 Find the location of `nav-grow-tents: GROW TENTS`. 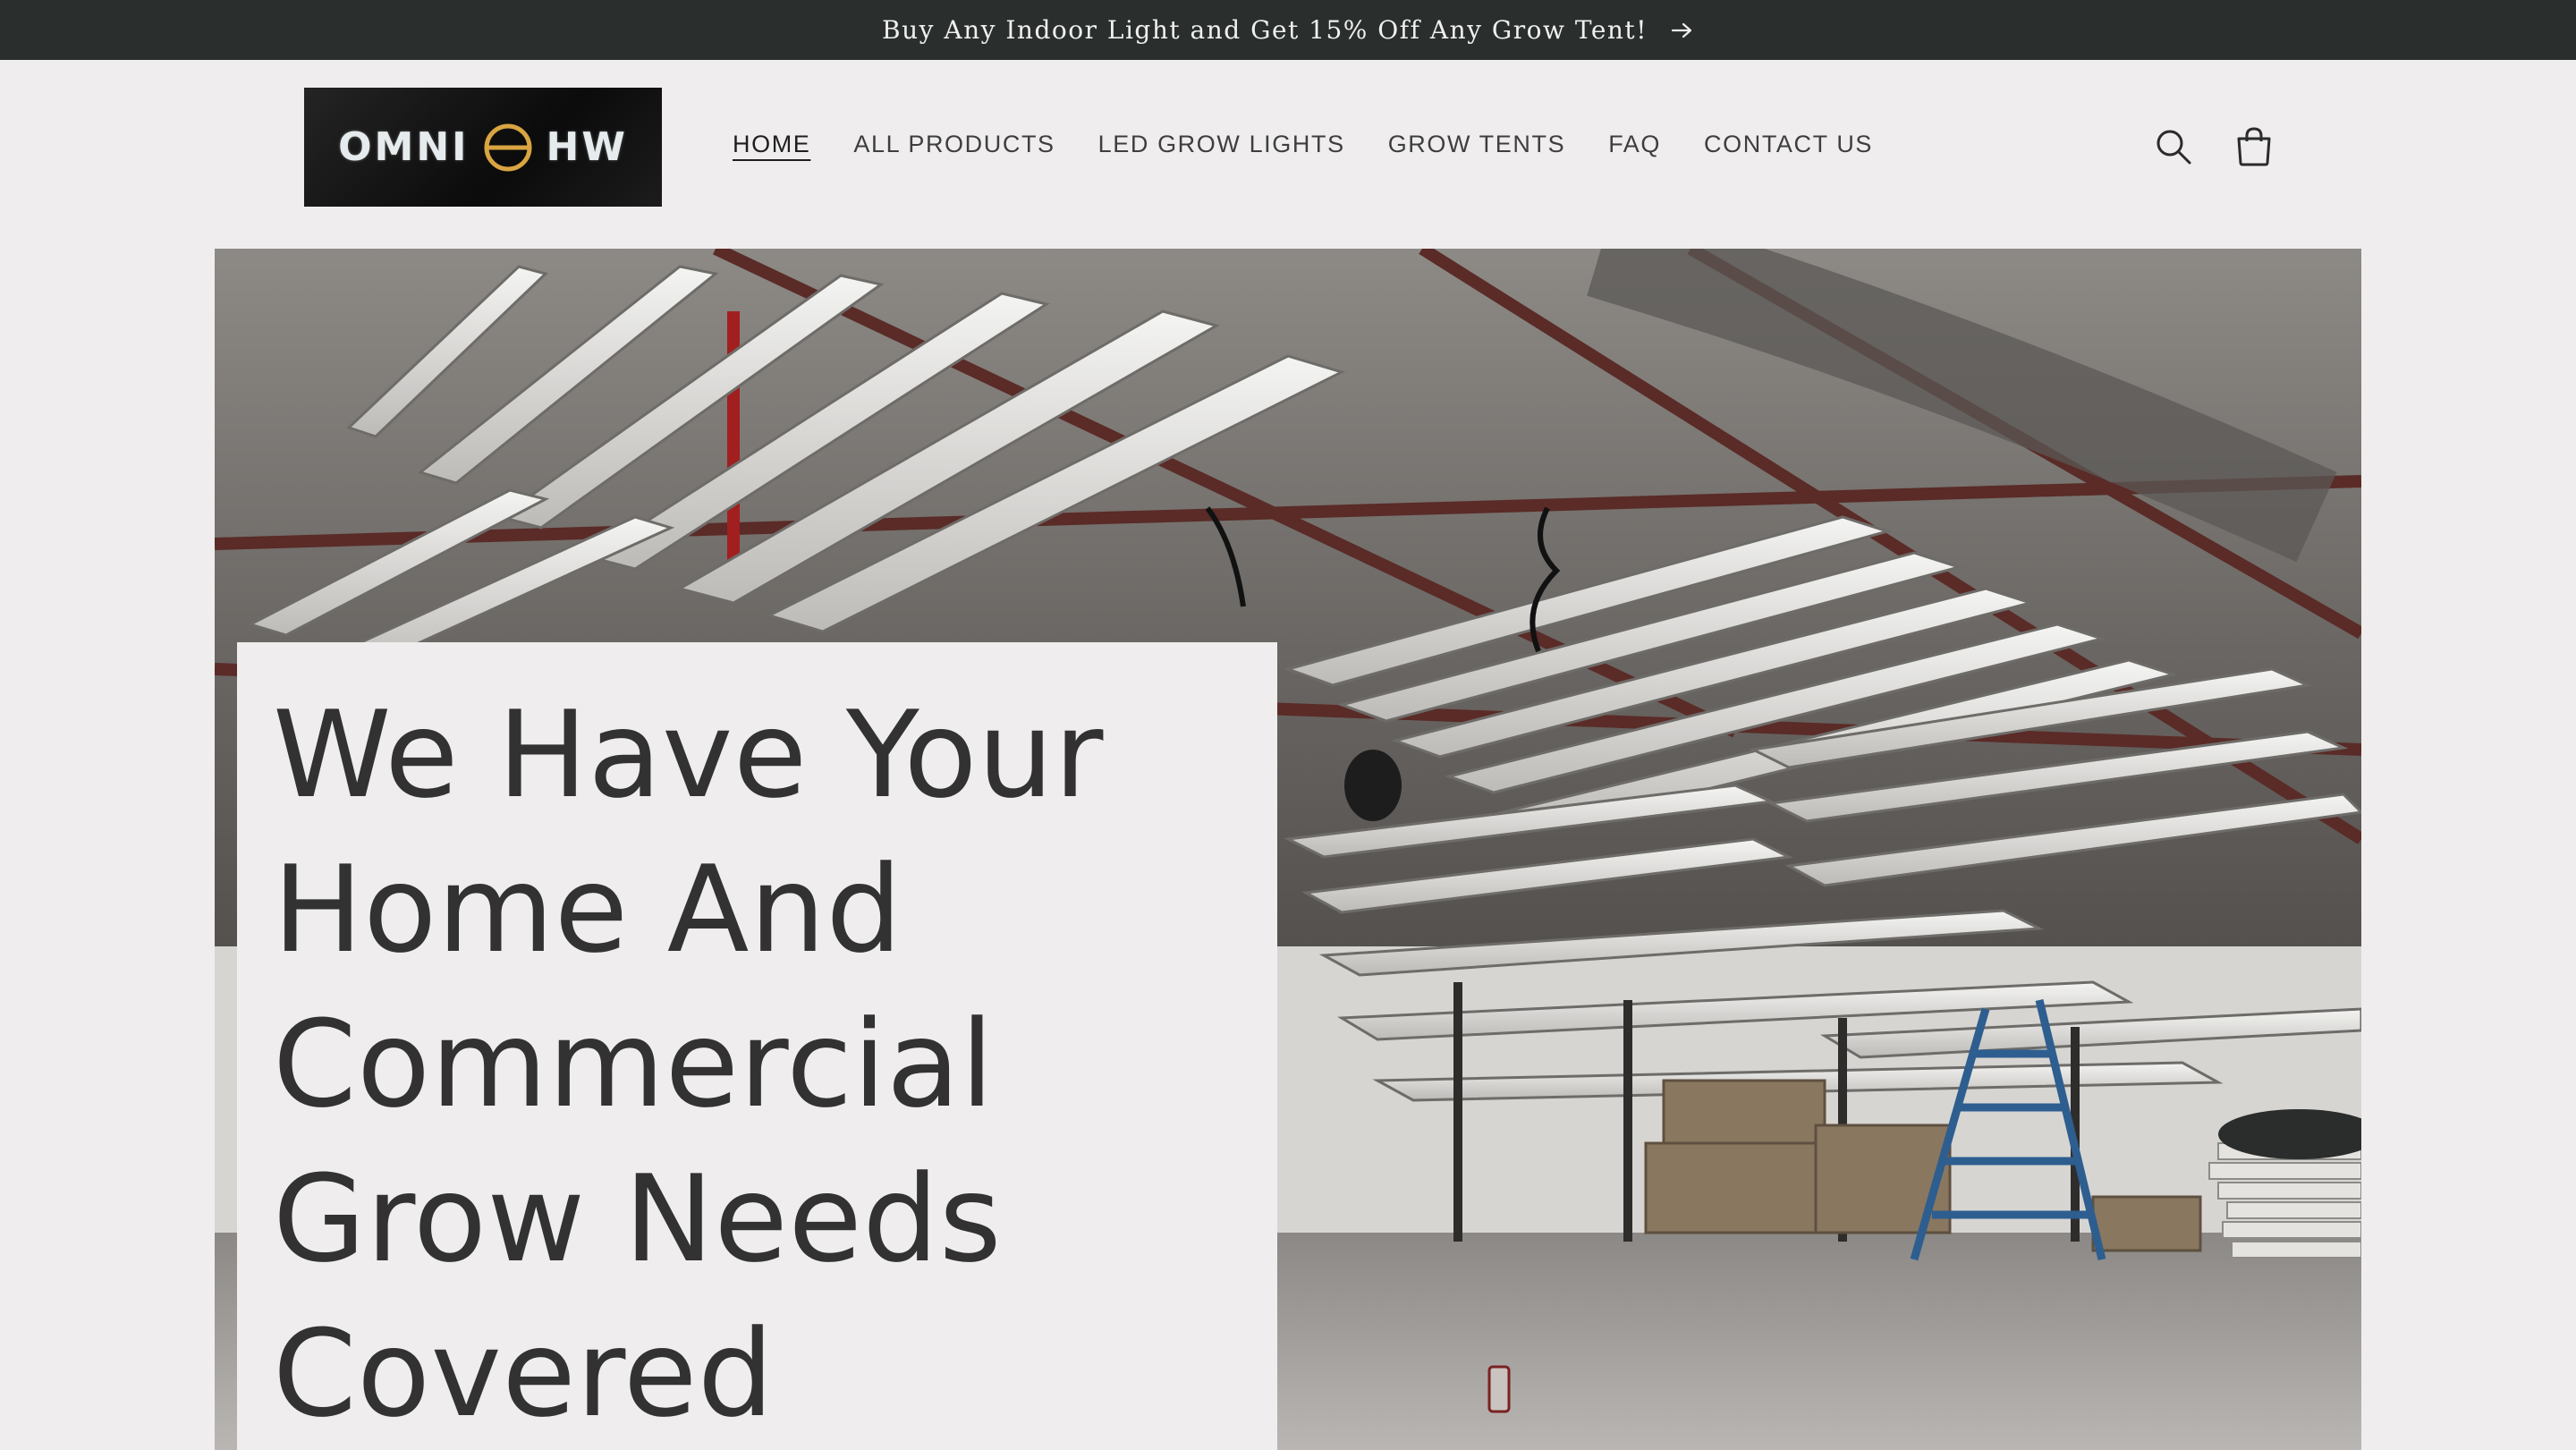

nav-grow-tents: GROW TENTS is located at coordinates (1477, 144).